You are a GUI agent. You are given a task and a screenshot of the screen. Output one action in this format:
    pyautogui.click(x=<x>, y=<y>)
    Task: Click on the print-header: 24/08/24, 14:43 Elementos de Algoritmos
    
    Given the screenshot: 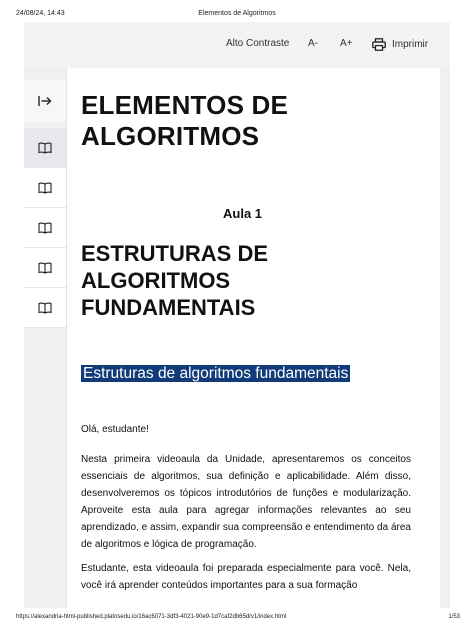 What is the action you would take?
    pyautogui.click(x=237, y=16)
    